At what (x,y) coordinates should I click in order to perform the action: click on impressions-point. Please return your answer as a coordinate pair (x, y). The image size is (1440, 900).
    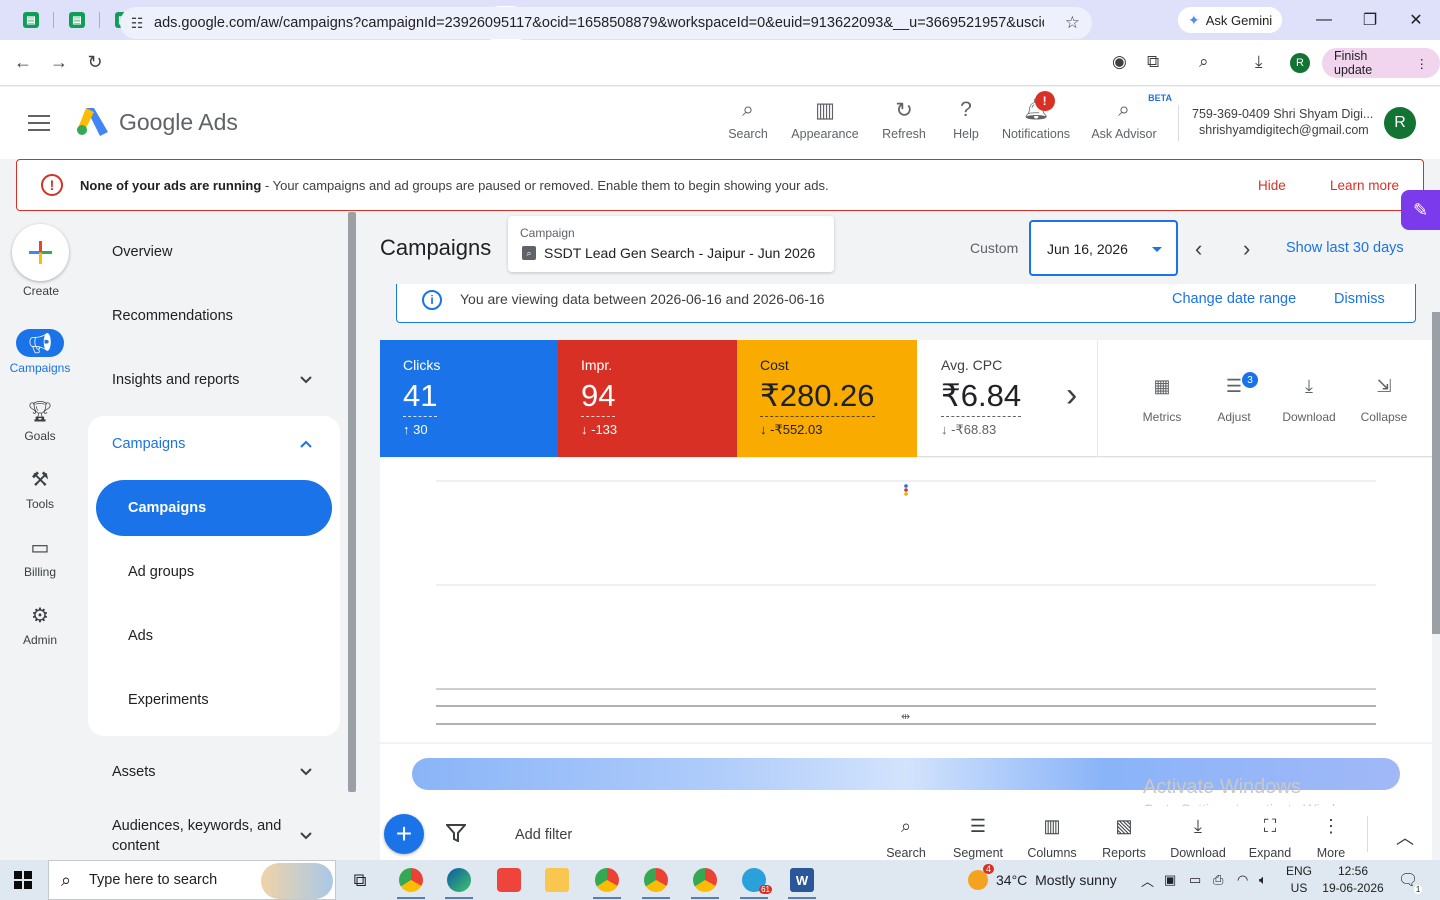
    Looking at the image, I should click on (906, 490).